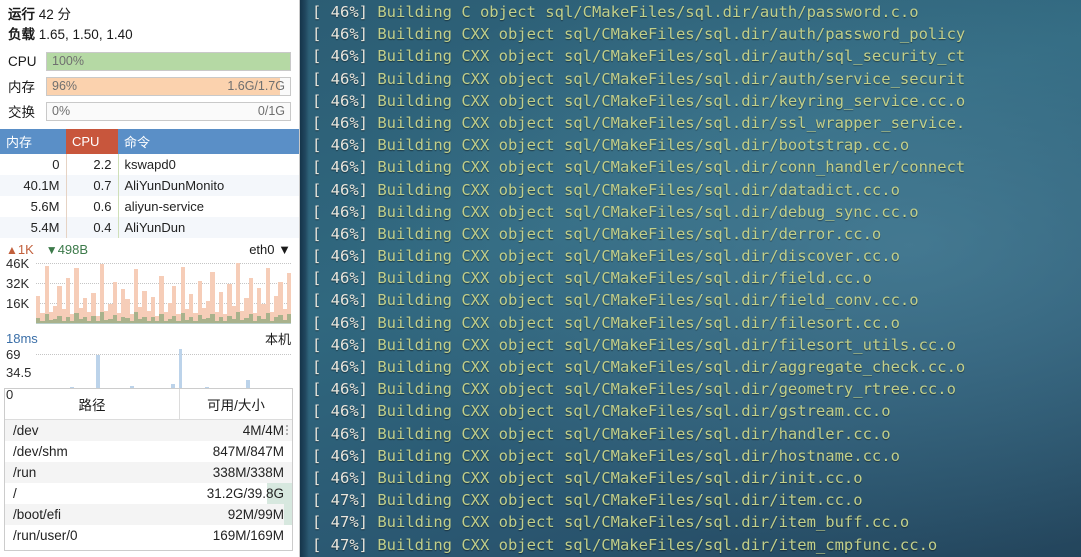 The height and width of the screenshot is (557, 1081). What do you see at coordinates (19, 372) in the screenshot?
I see `latency-ytick-1: 34.5` at bounding box center [19, 372].